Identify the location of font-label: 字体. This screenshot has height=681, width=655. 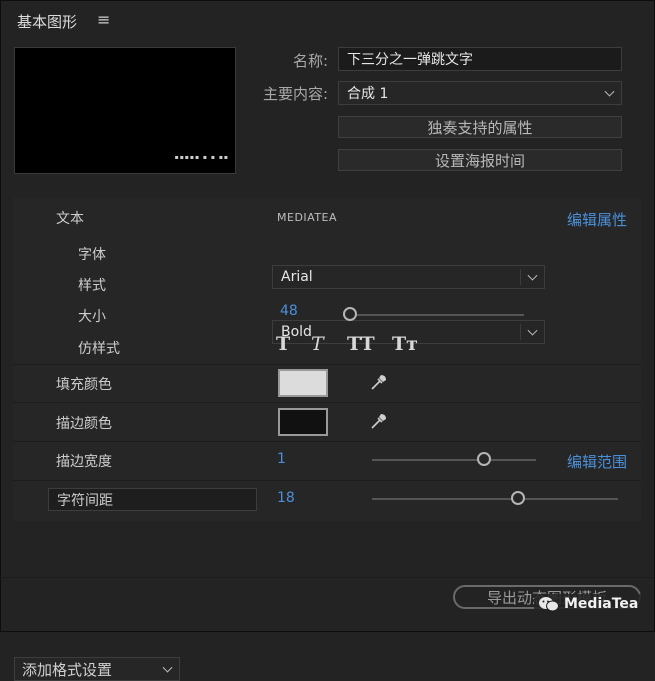
(92, 255).